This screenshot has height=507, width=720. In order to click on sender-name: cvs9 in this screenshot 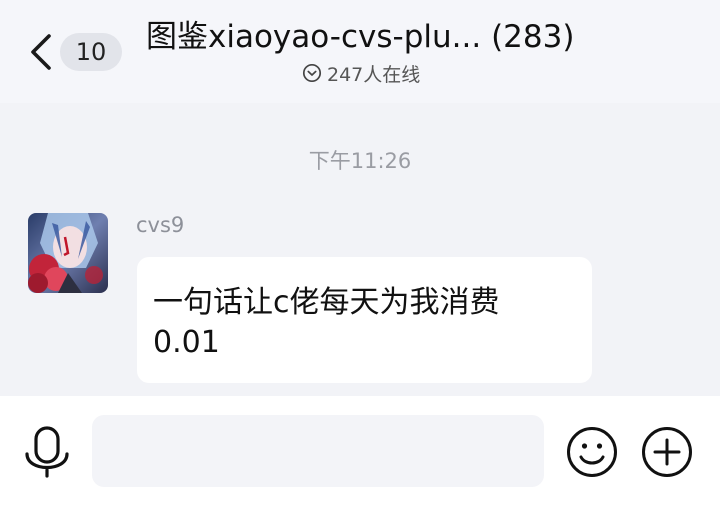, I will do `click(160, 225)`.